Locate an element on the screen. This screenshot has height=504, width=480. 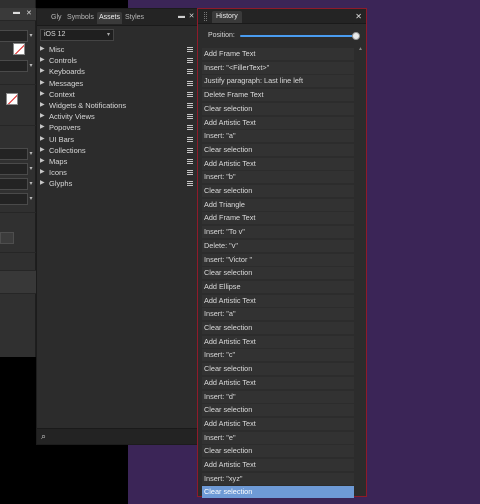
tab-history: History is located at coordinates (227, 17).